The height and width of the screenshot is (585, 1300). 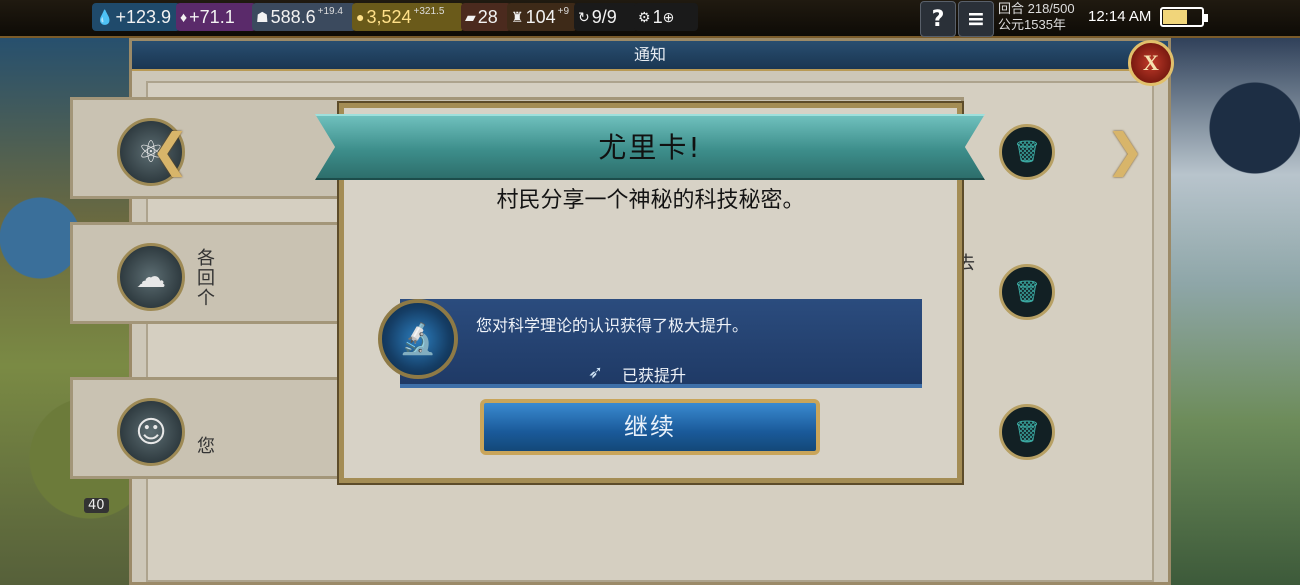 I want to click on envoy-icon: ⚙, so click(x=644, y=16).